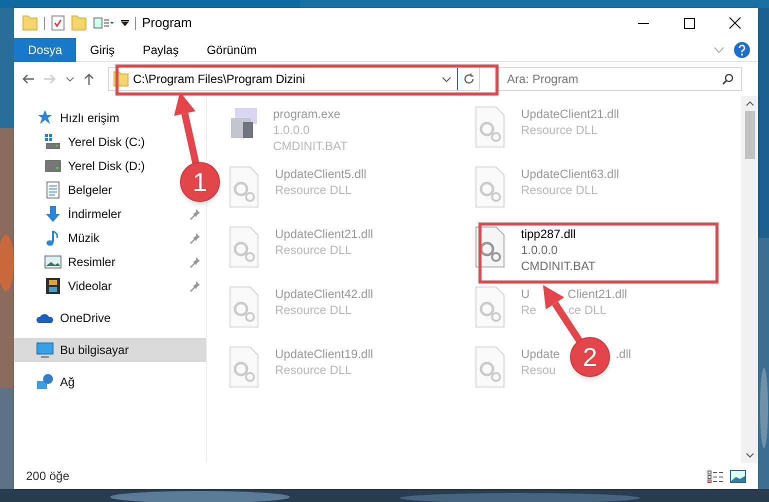 The image size is (769, 502). What do you see at coordinates (750, 103) in the screenshot?
I see `chevron-up-icon` at bounding box center [750, 103].